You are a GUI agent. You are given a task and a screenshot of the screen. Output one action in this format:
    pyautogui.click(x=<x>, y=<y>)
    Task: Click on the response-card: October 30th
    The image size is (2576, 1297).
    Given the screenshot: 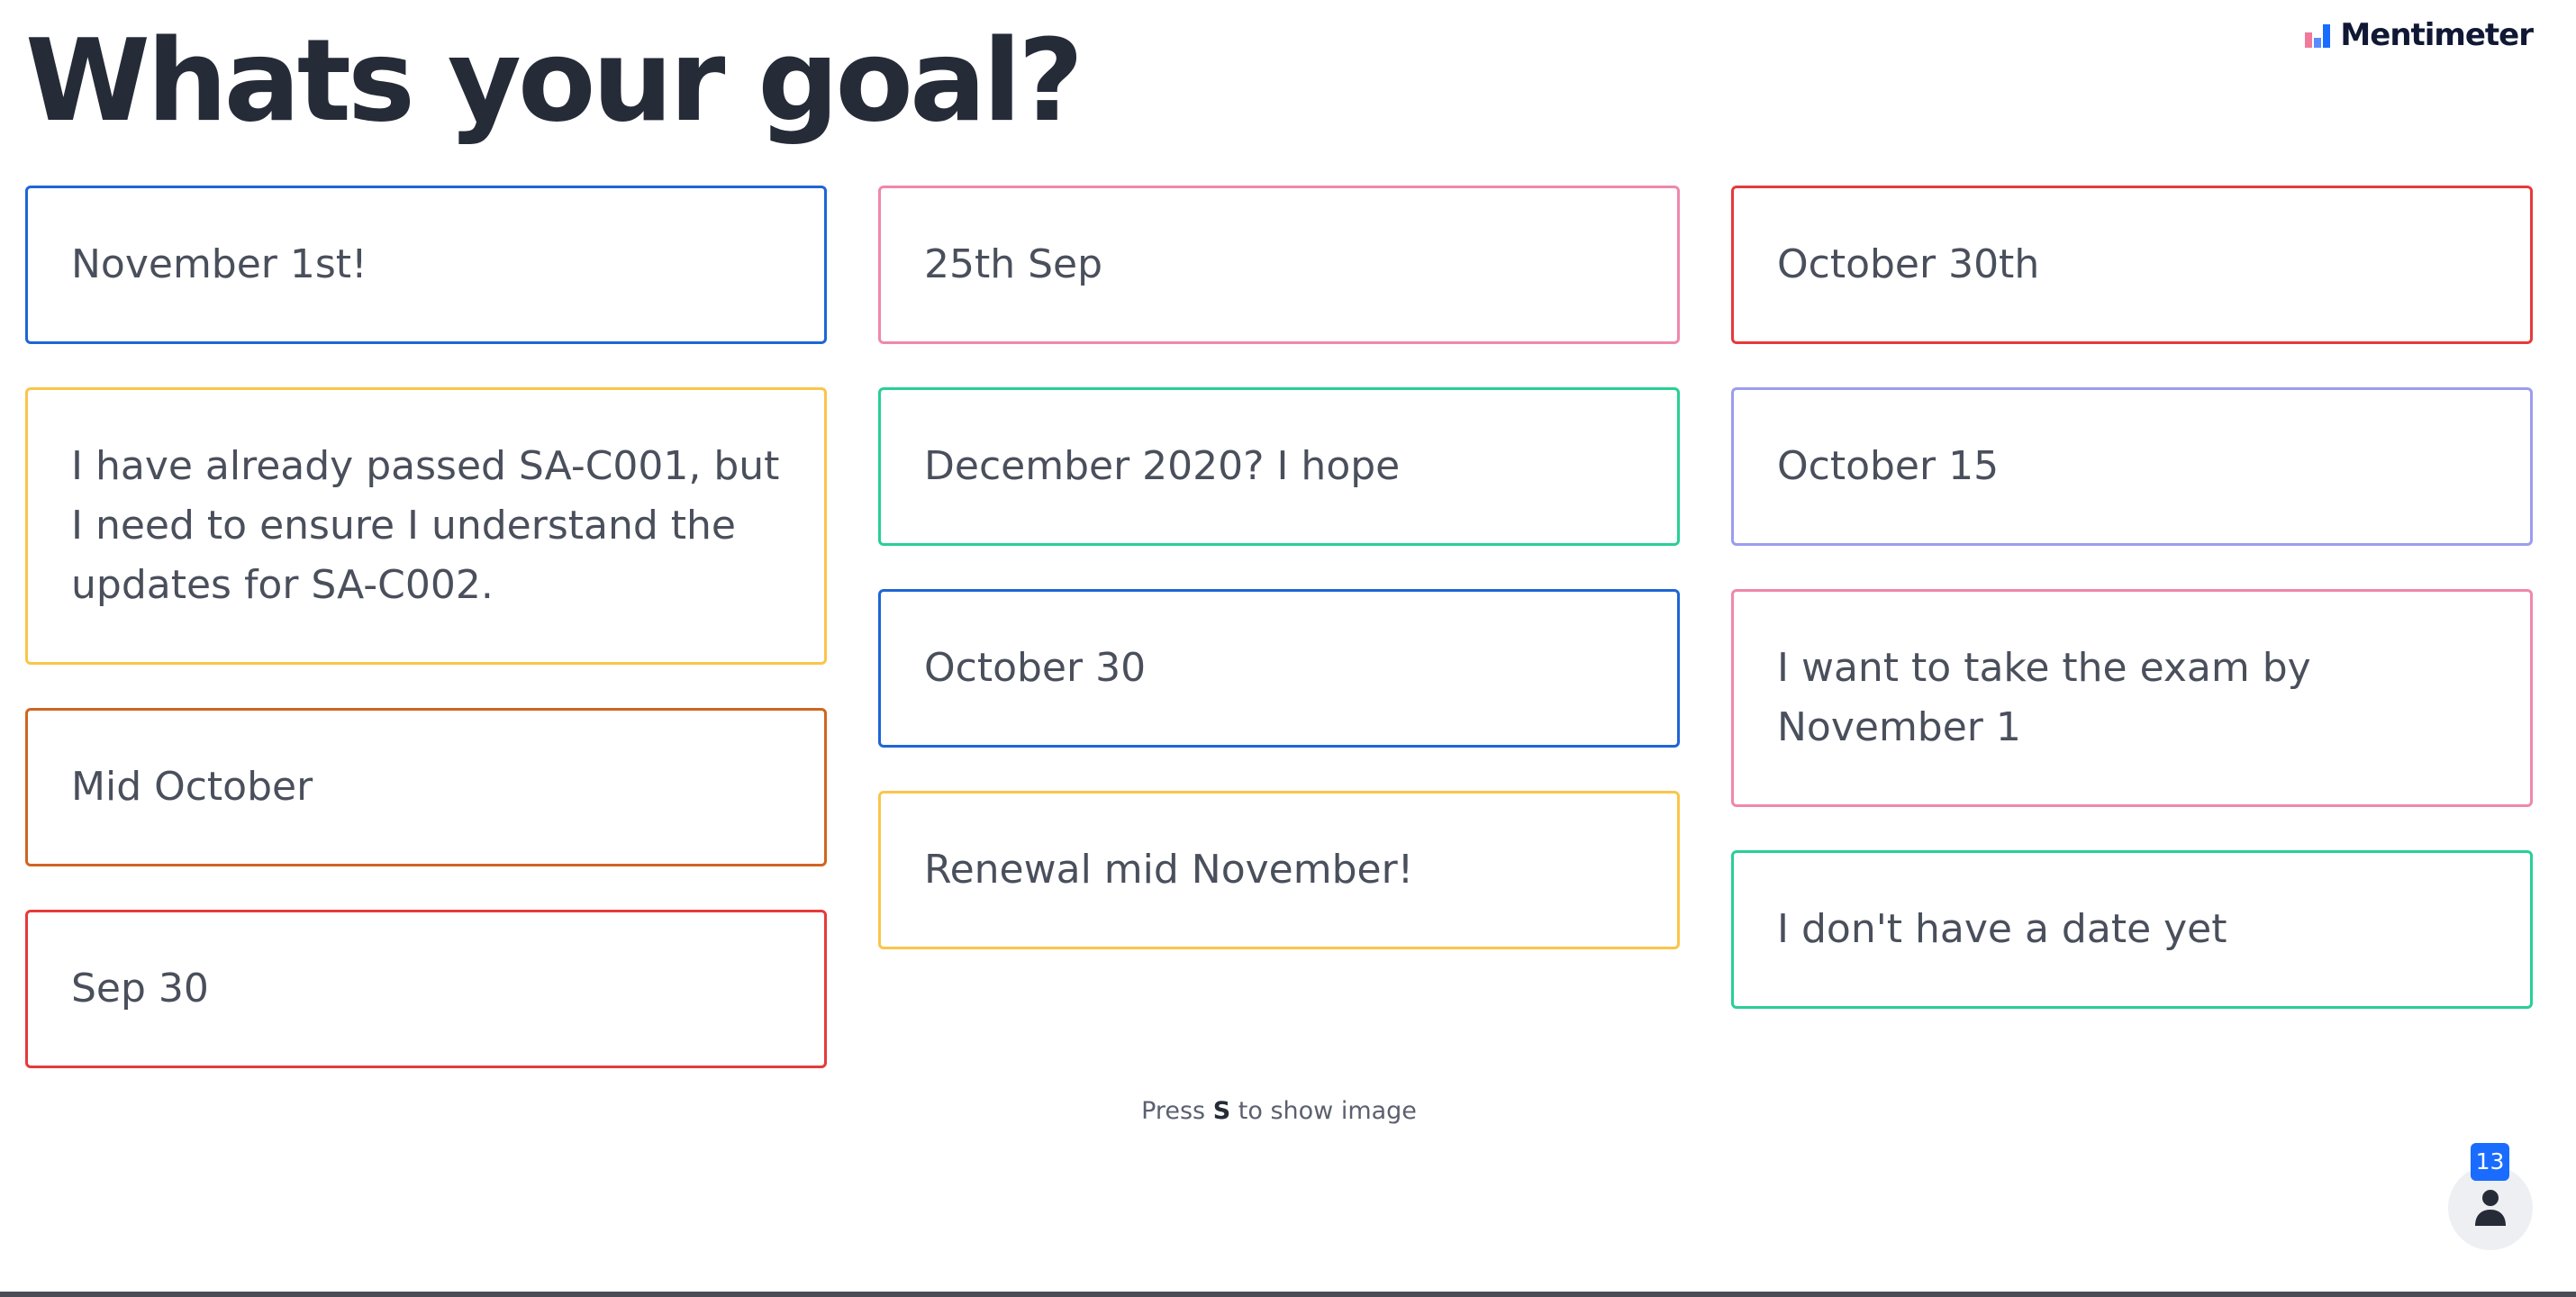 What is the action you would take?
    pyautogui.click(x=2132, y=265)
    